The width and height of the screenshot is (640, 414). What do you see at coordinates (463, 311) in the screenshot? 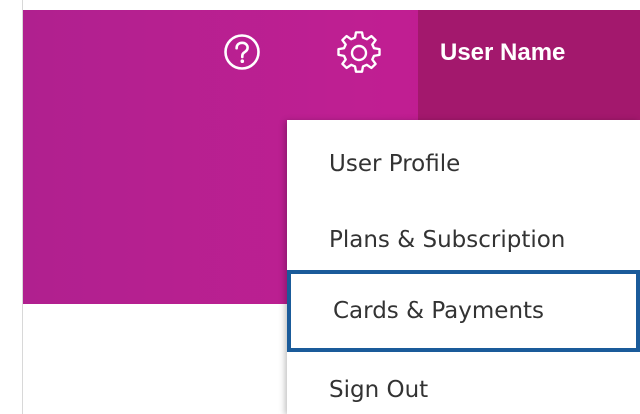
I see `menu-item-cards-payments: Cards & Payments` at bounding box center [463, 311].